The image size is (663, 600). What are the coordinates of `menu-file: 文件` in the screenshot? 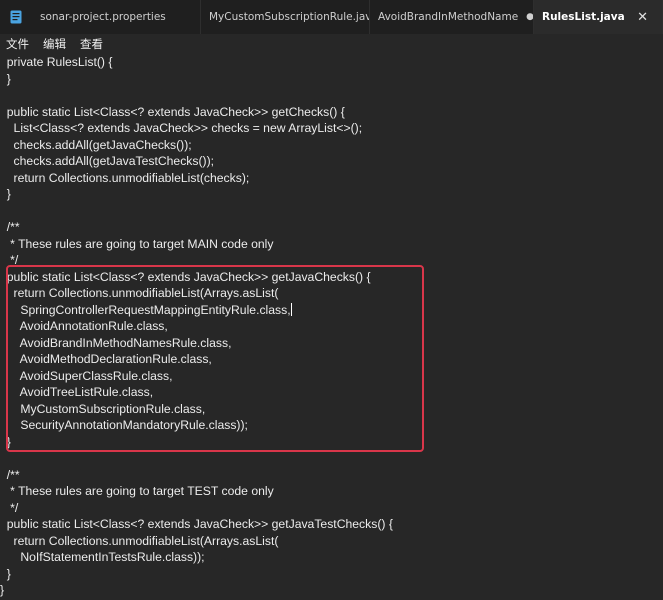 It's located at (18, 44).